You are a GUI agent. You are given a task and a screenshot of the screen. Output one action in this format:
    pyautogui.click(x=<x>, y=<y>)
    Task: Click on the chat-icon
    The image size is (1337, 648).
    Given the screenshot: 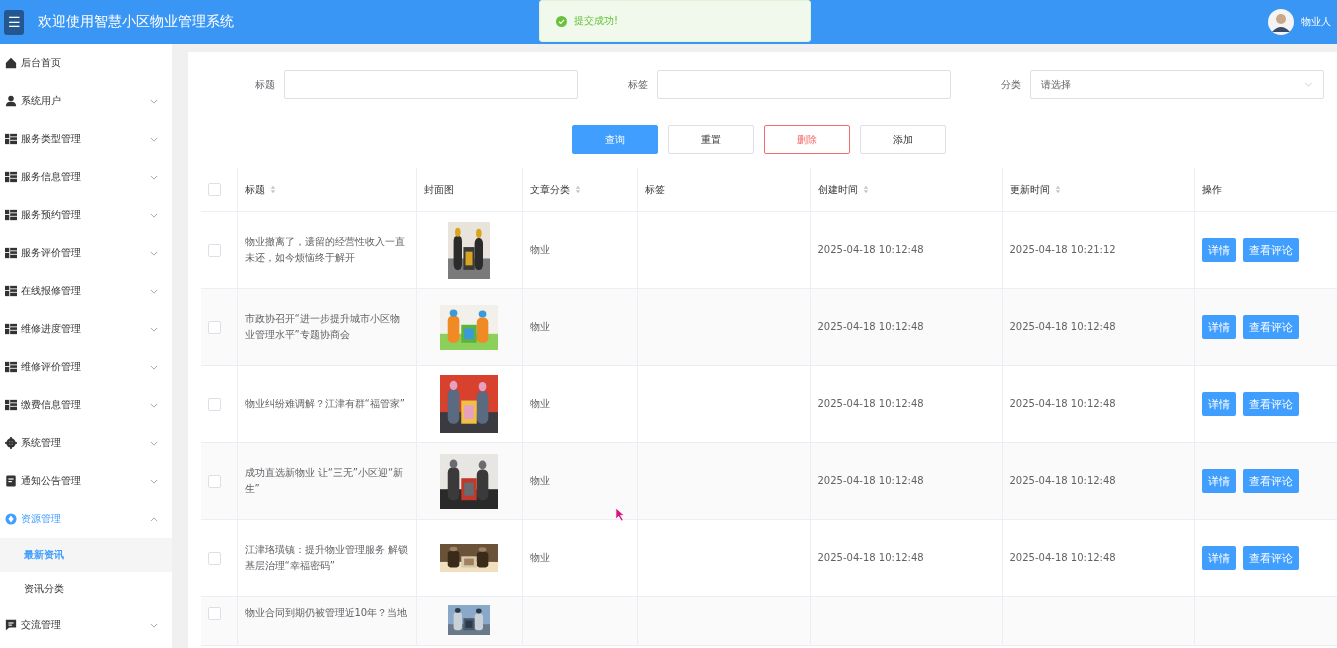 What is the action you would take?
    pyautogui.click(x=11, y=625)
    